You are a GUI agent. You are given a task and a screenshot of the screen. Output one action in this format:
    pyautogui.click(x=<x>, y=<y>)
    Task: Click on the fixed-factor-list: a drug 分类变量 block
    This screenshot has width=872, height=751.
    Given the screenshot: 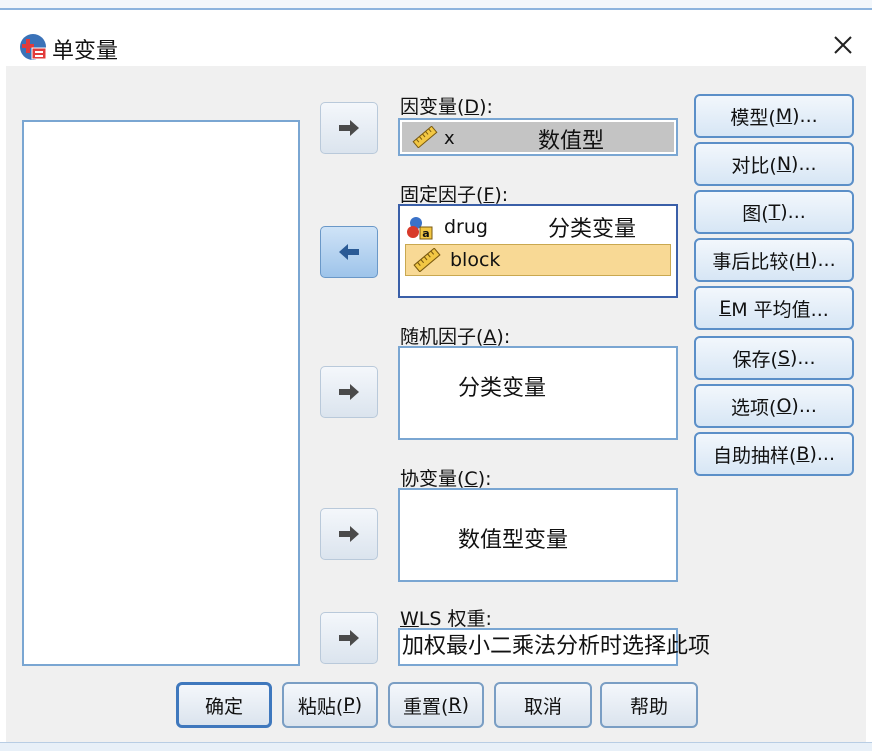 What is the action you would take?
    pyautogui.click(x=538, y=251)
    